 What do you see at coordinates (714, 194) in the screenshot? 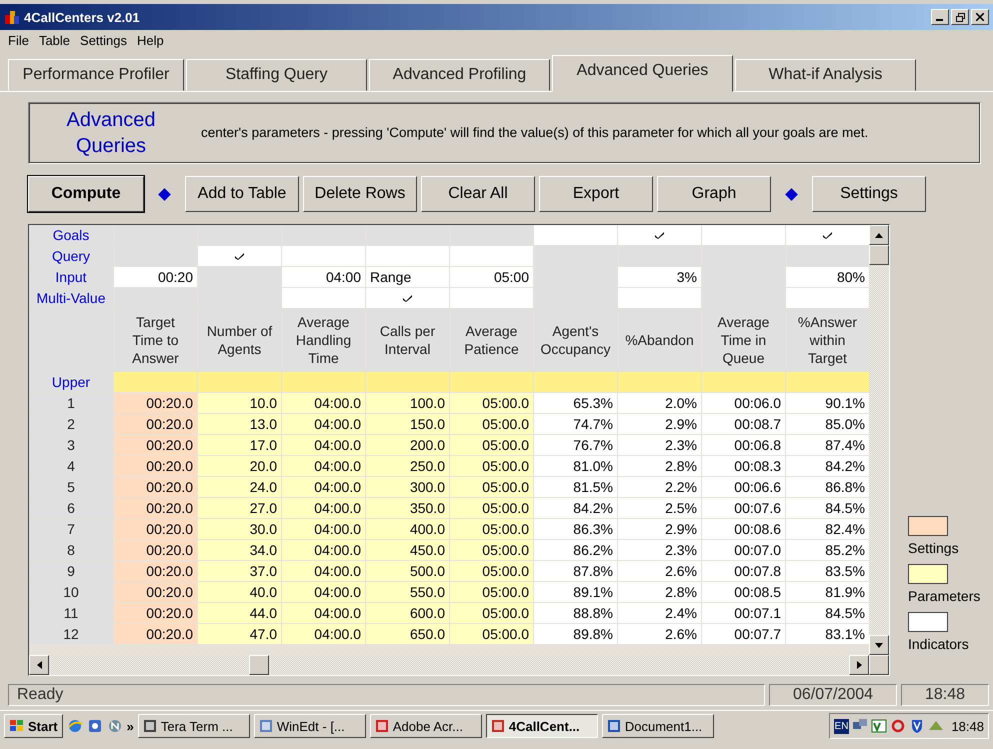
I see `toolbar-button: Graph` at bounding box center [714, 194].